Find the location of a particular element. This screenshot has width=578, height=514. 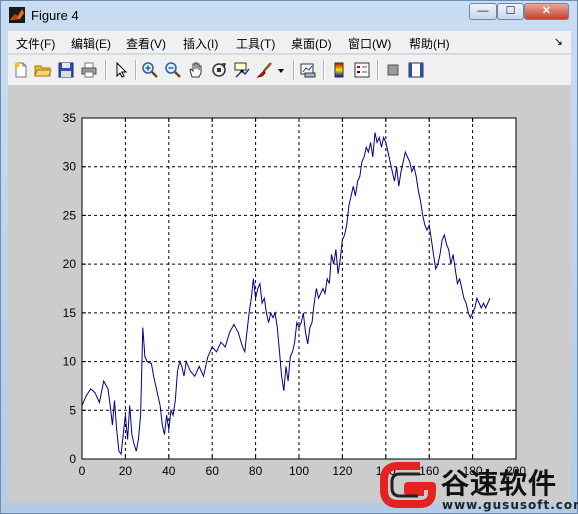

watermark-url: www.gususoft.com is located at coordinates (510, 505).